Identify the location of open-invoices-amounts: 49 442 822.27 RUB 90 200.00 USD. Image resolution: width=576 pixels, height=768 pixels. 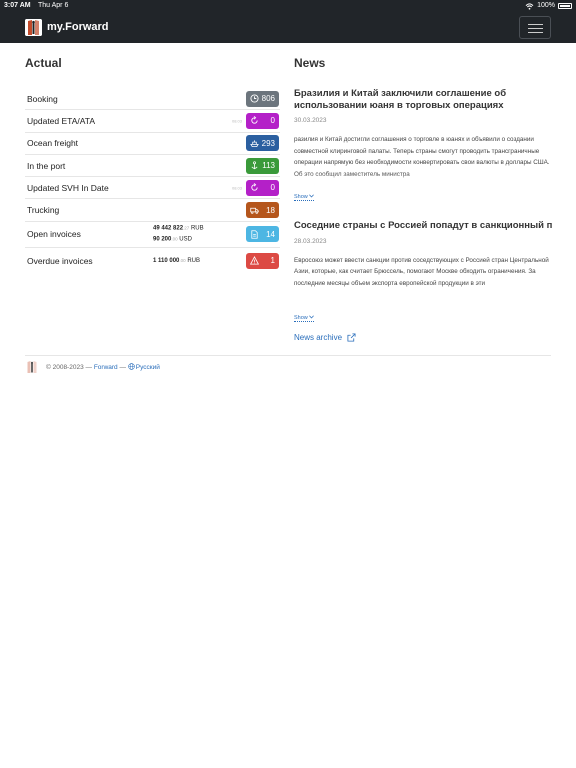
(178, 234).